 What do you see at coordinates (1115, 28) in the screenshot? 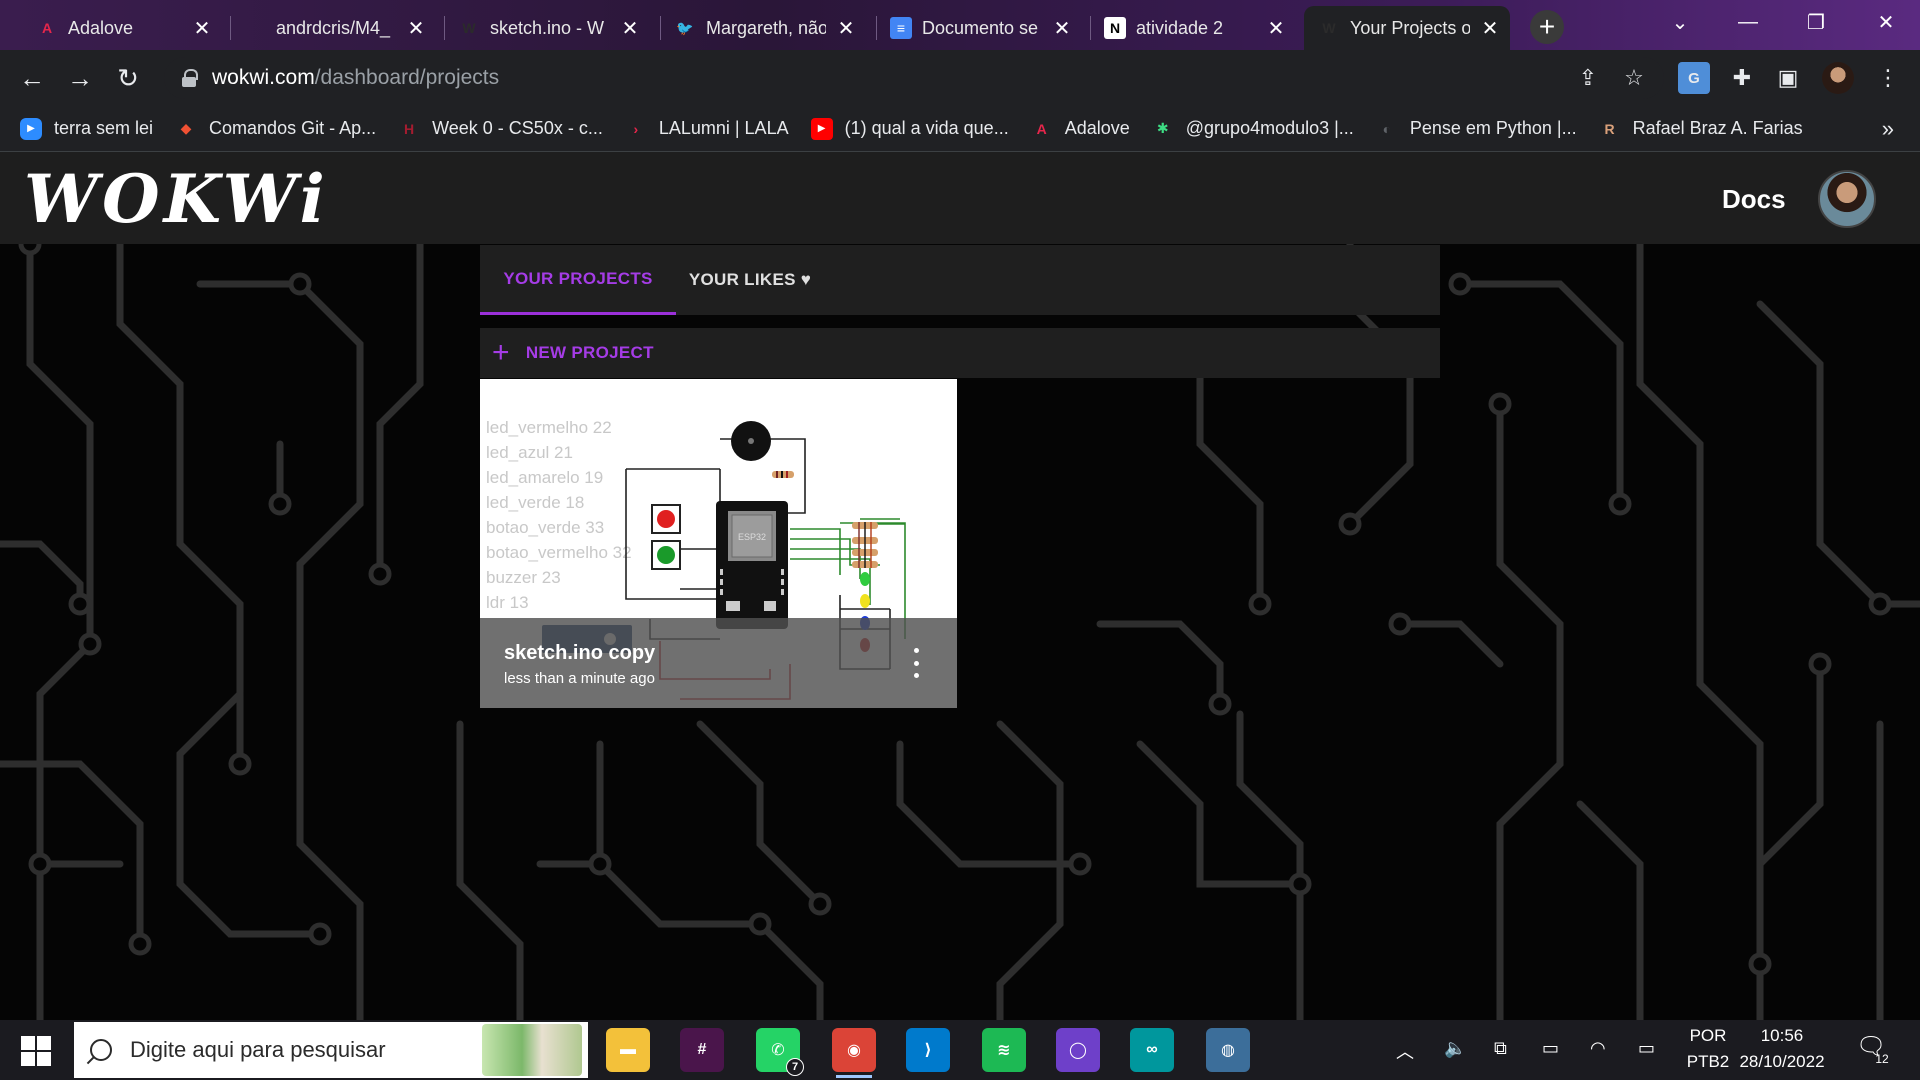
I see `notion-icon: N` at bounding box center [1115, 28].